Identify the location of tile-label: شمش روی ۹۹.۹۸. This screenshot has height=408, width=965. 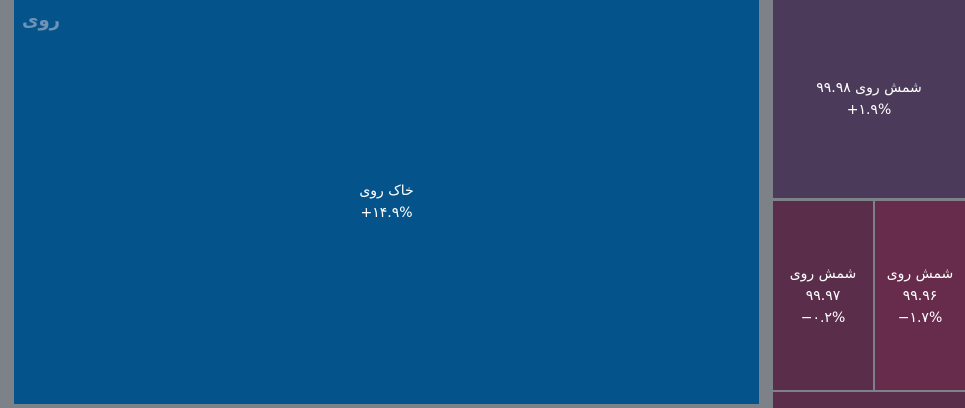
(869, 88).